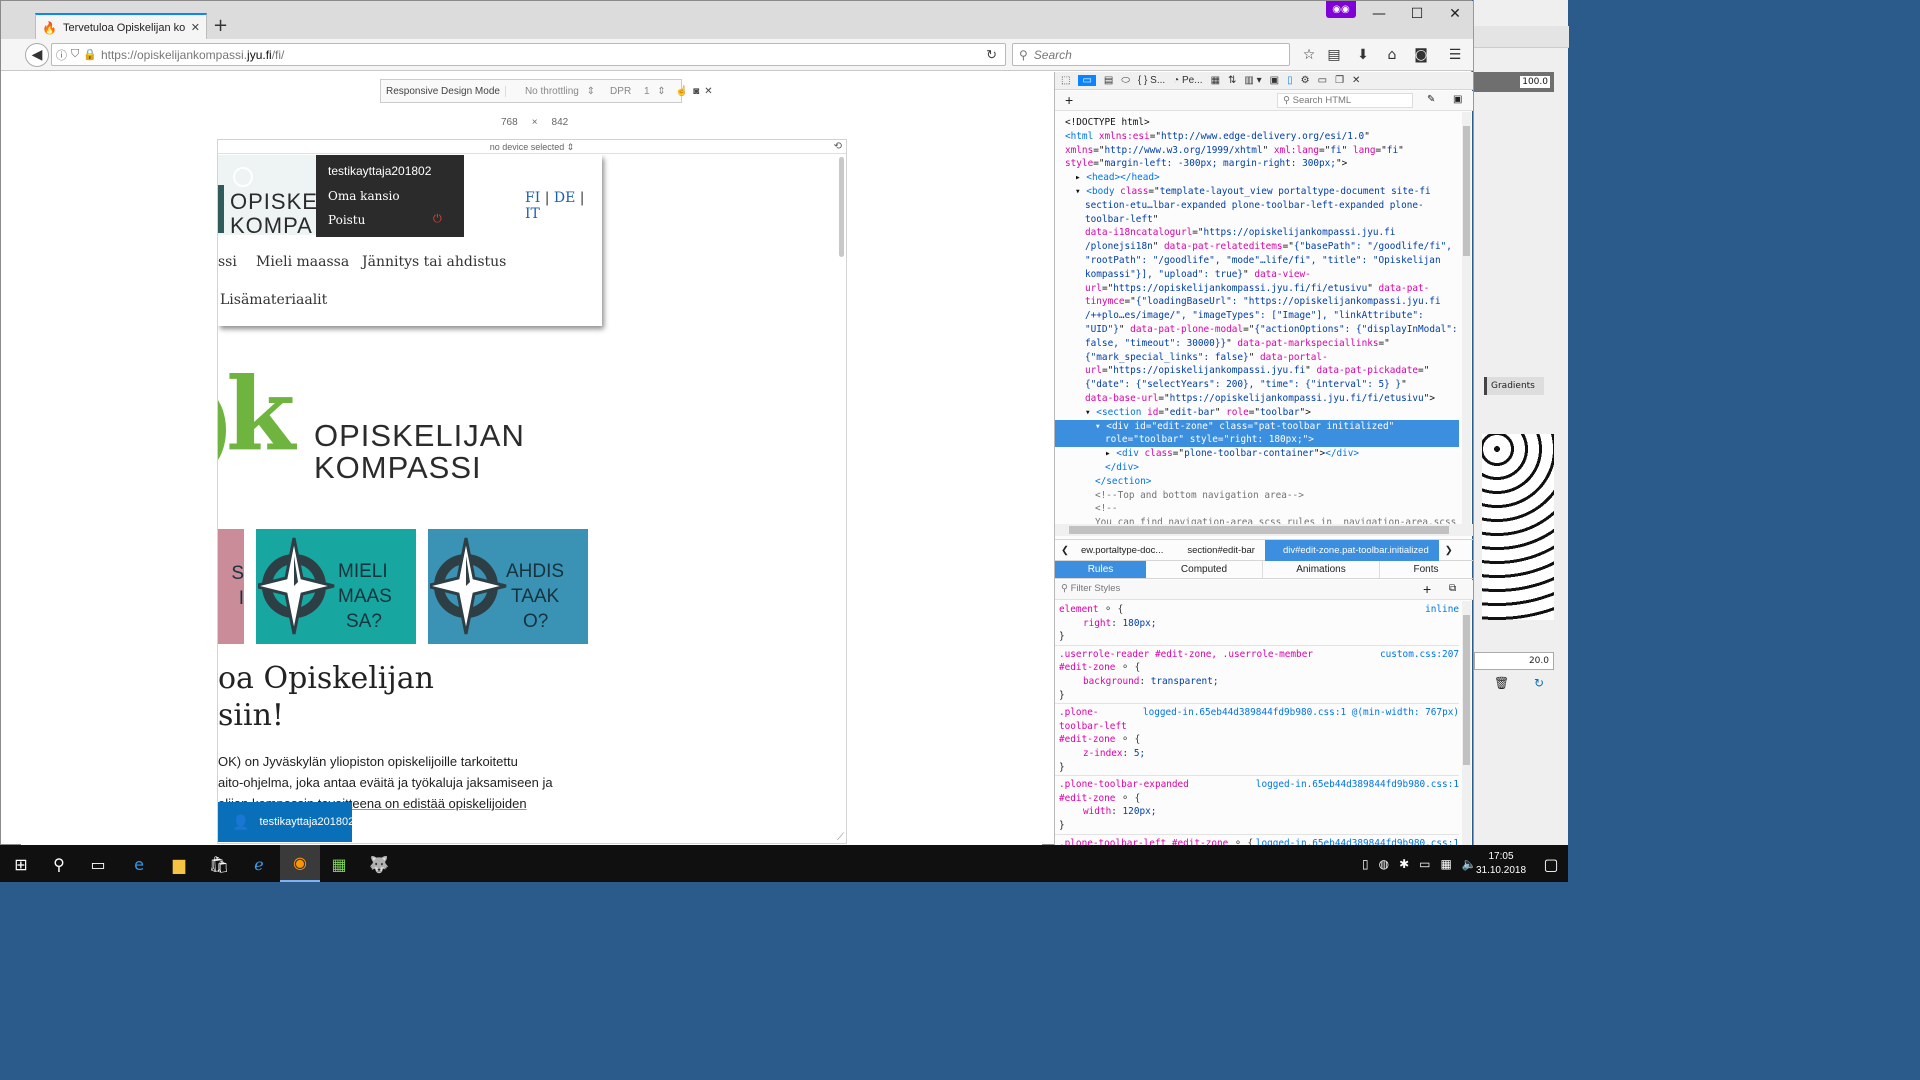 The height and width of the screenshot is (1080, 1920). What do you see at coordinates (1424, 864) in the screenshot?
I see `display-icon: ▭` at bounding box center [1424, 864].